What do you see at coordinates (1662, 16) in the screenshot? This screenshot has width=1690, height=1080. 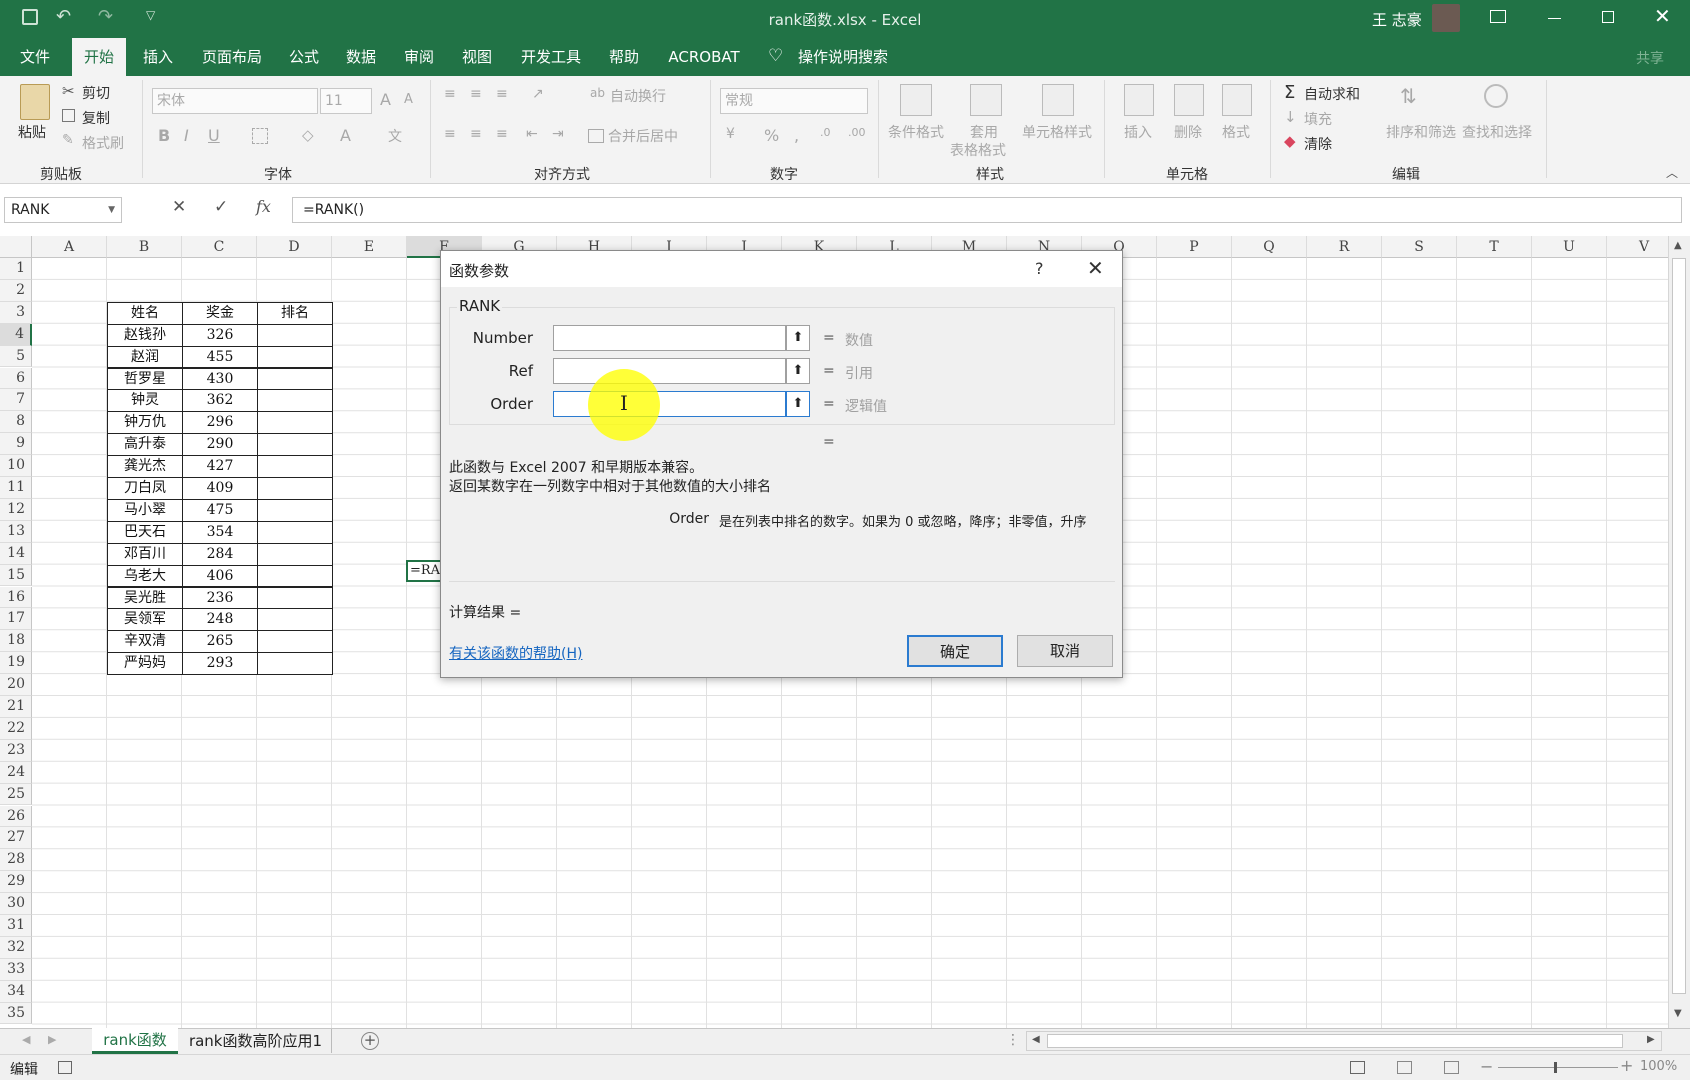 I see `close-icon: ✕` at bounding box center [1662, 16].